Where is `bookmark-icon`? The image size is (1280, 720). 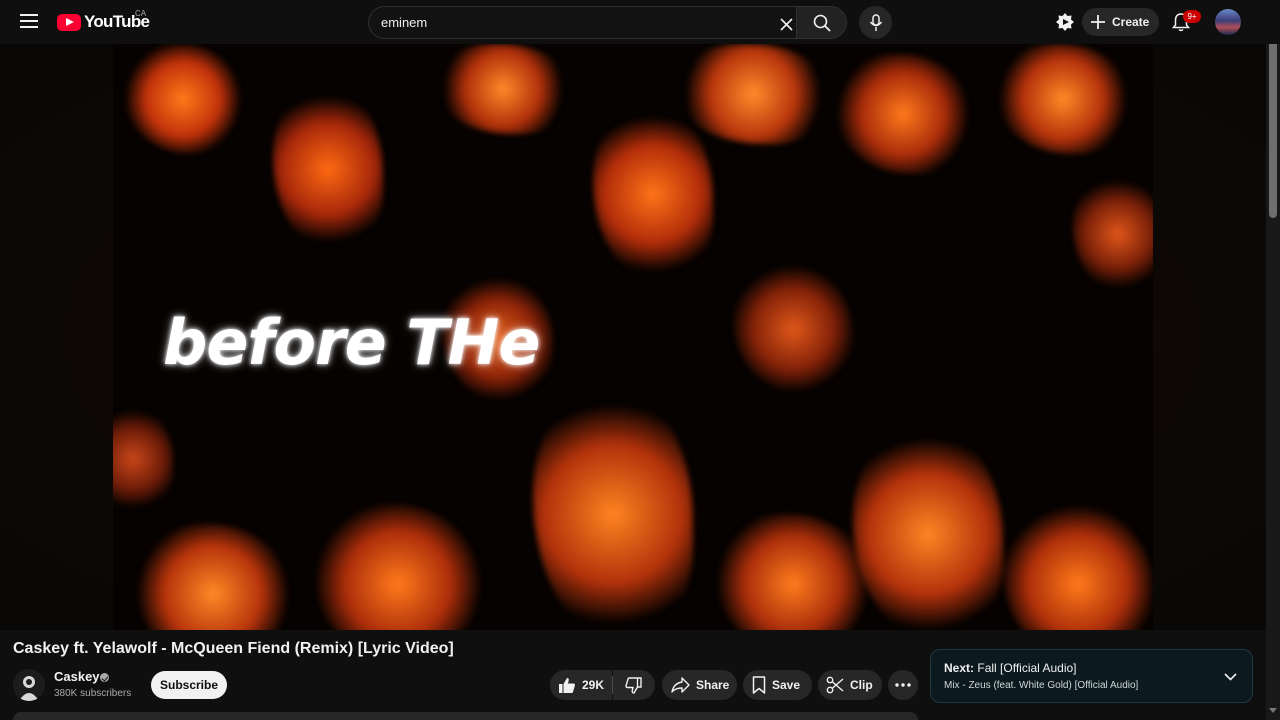 bookmark-icon is located at coordinates (759, 685).